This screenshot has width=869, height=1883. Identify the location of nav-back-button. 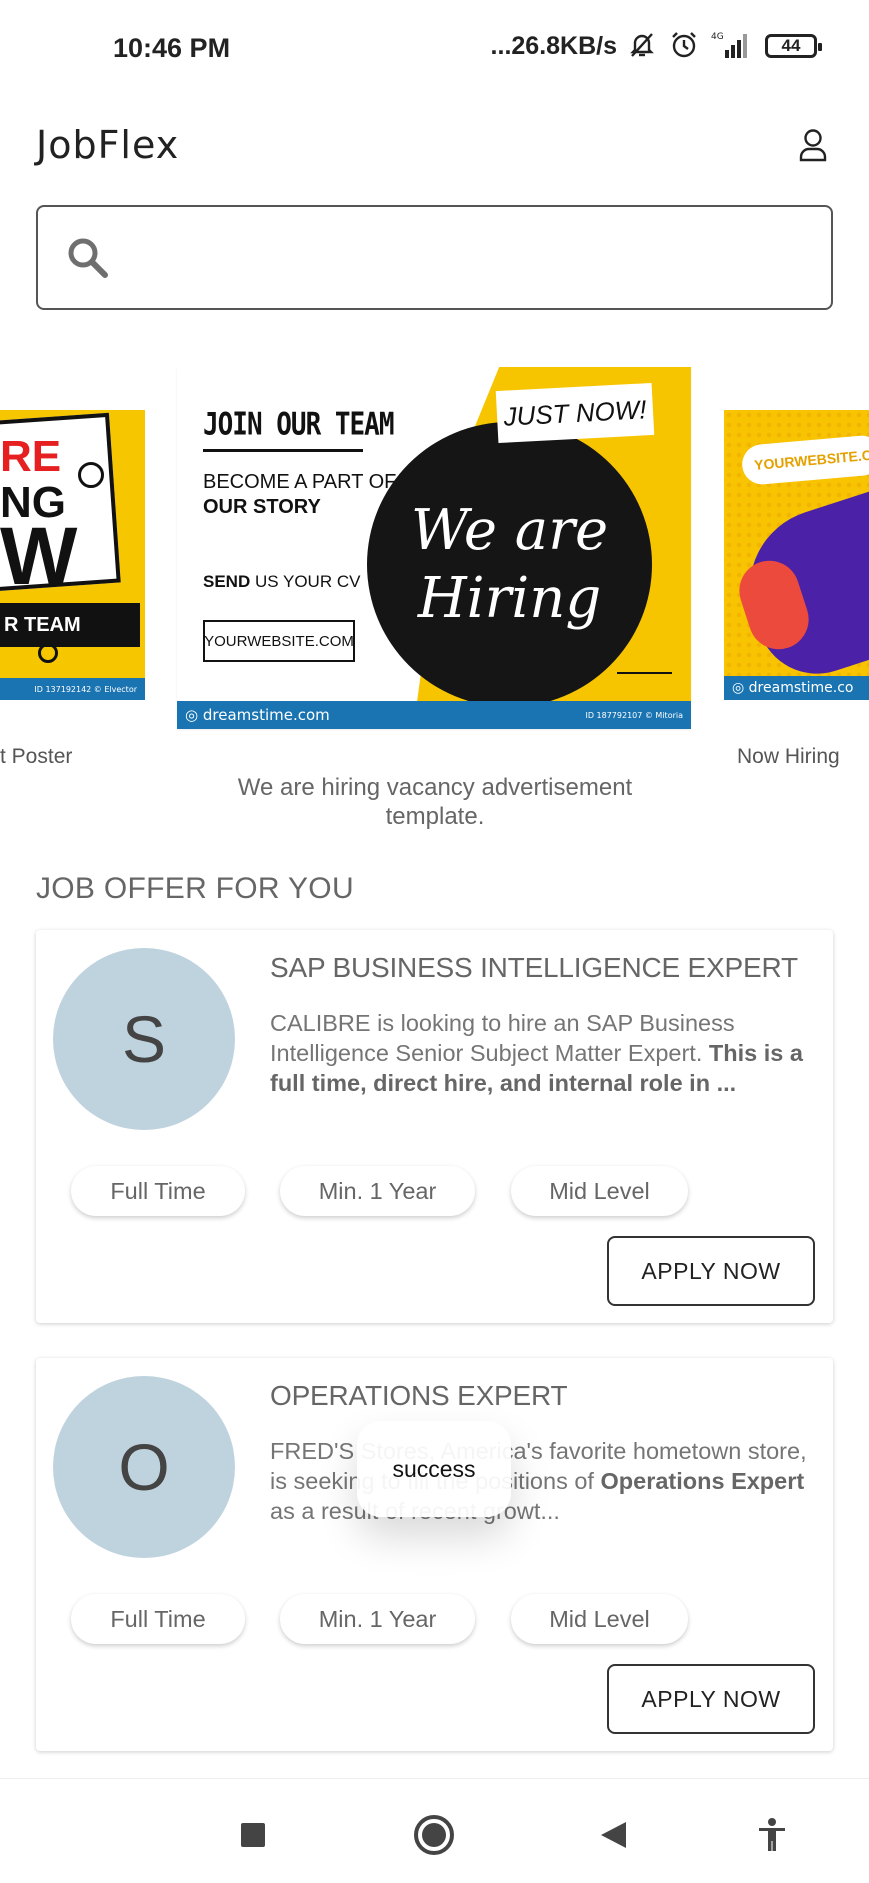
(614, 1835).